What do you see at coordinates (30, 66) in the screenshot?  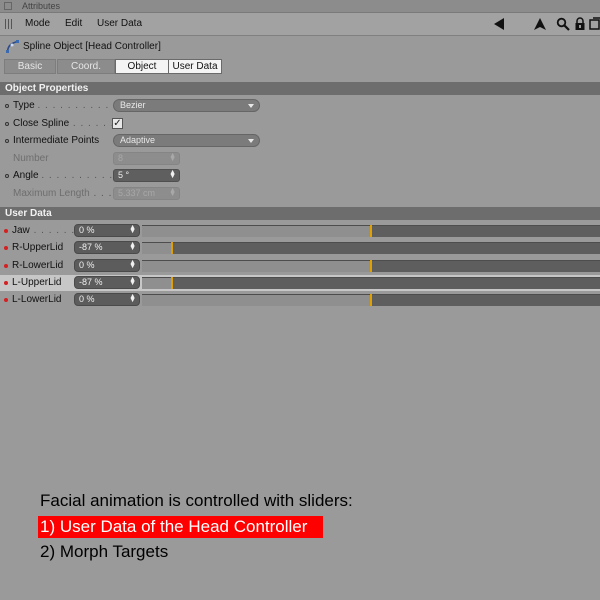 I see `tab-basic: Basic` at bounding box center [30, 66].